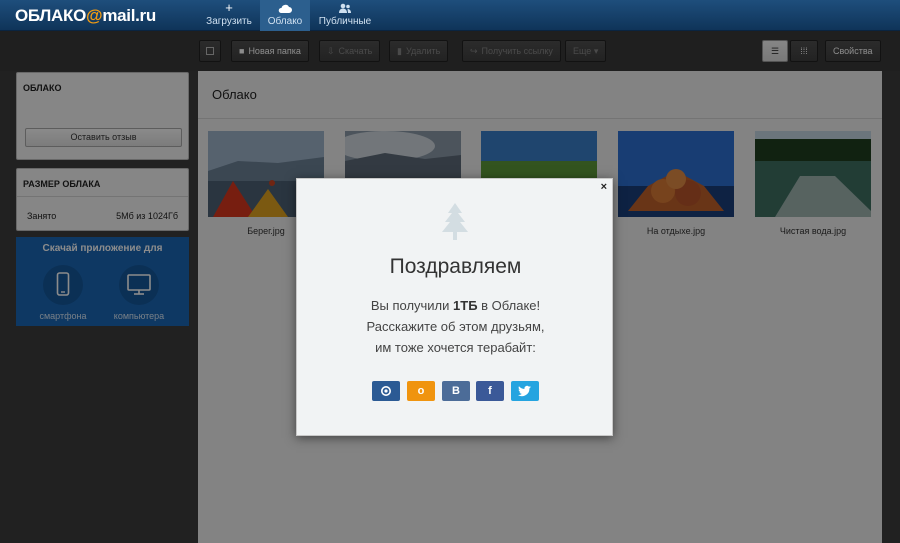  I want to click on nav-public: Публичные, so click(345, 15).